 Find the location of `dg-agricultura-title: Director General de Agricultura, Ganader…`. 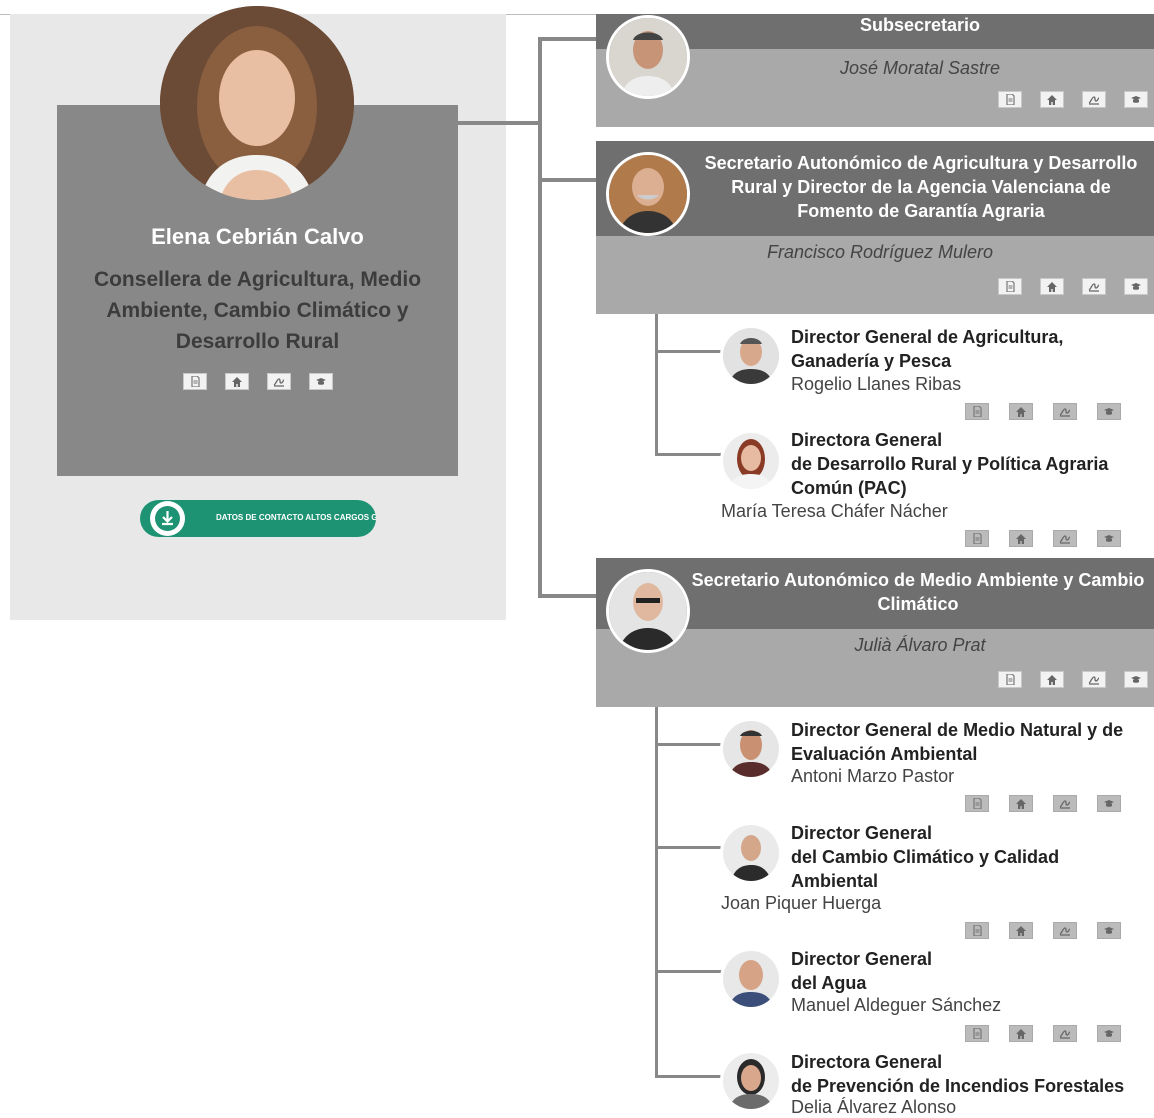

dg-agricultura-title: Director General de Agricultura, Ganader… is located at coordinates (927, 349).